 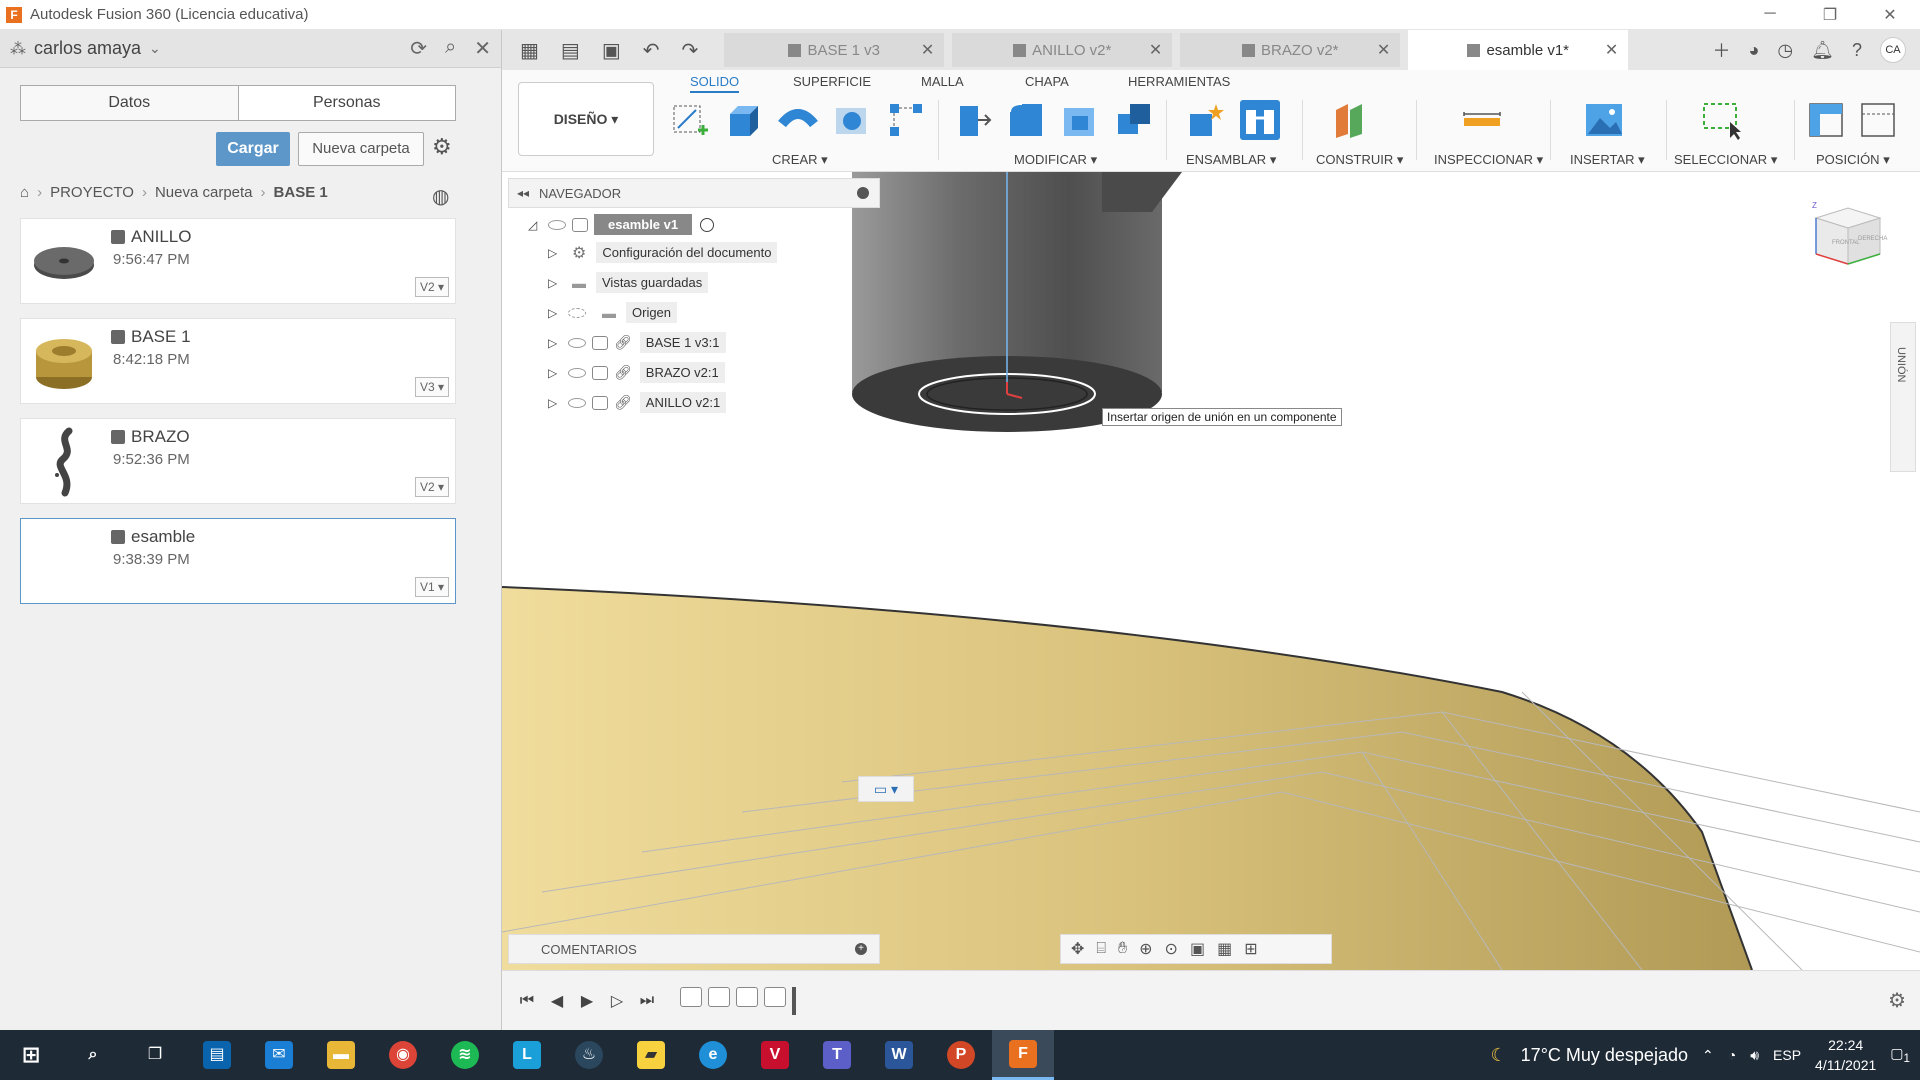 I want to click on revolve-icon, so click(x=798, y=120).